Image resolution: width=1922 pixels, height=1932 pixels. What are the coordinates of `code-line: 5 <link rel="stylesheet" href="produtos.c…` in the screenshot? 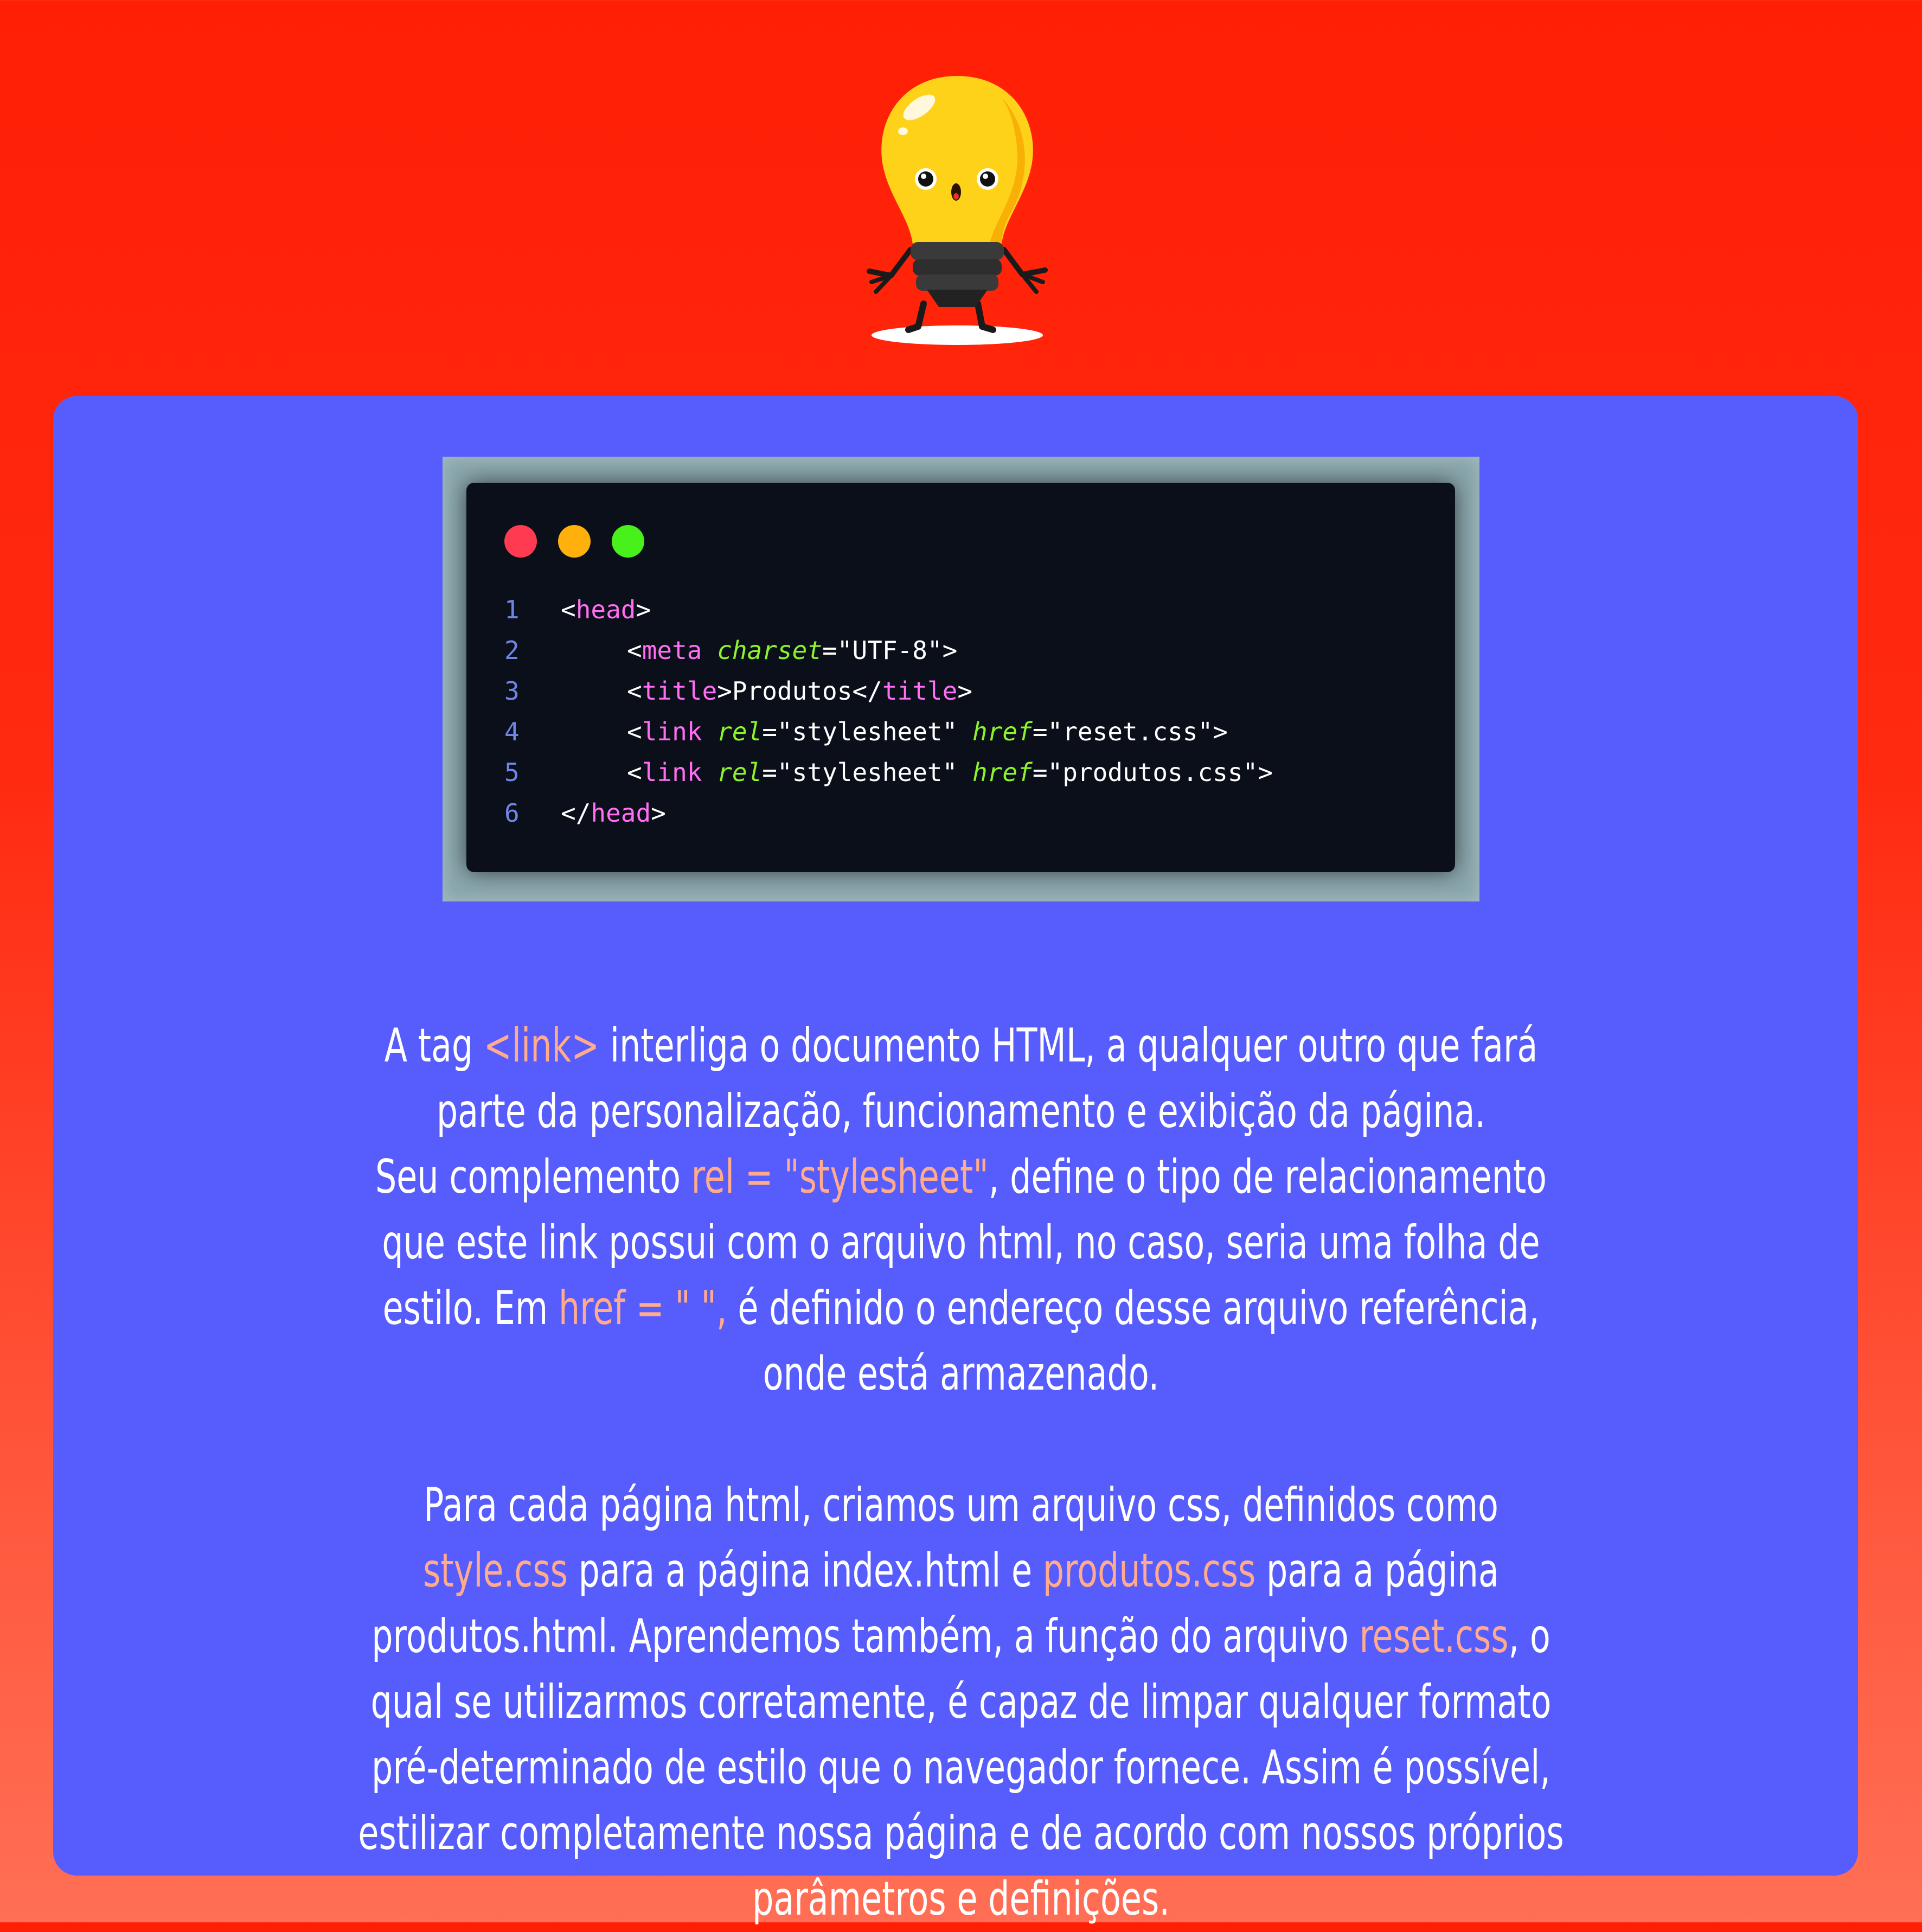 It's located at (888, 772).